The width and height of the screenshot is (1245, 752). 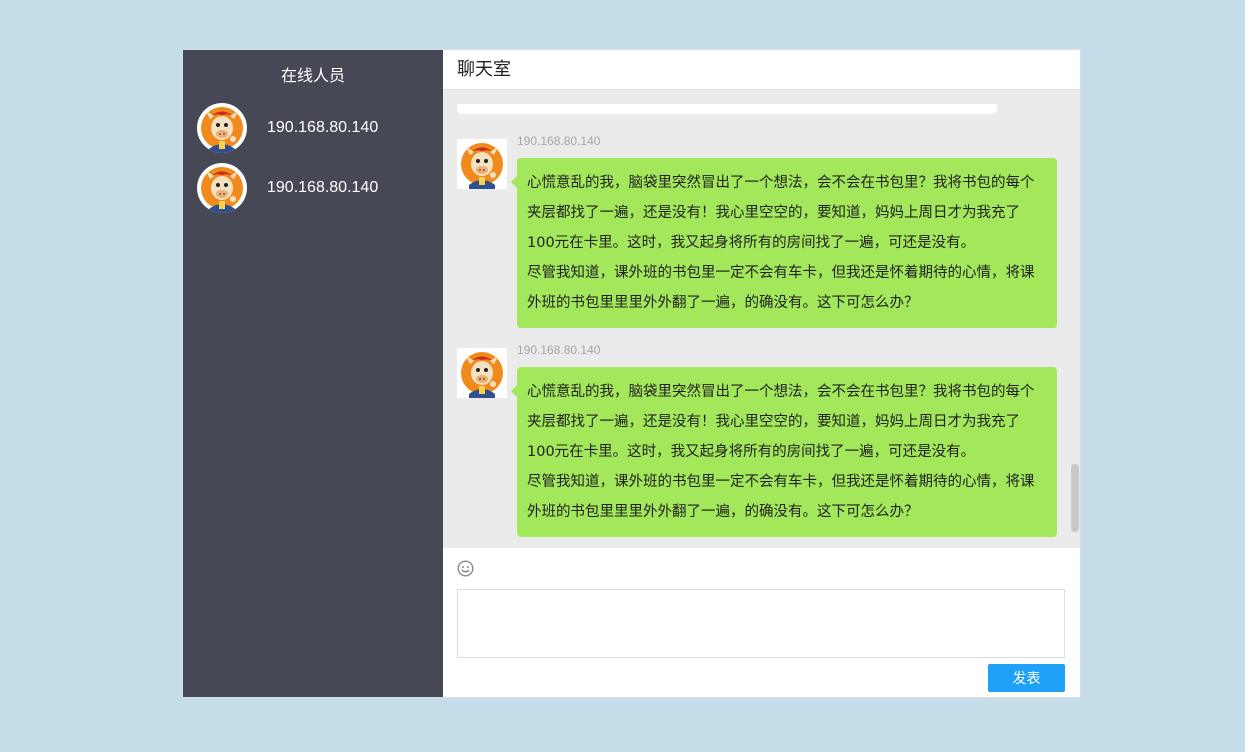 I want to click on message-list-scrollbar, so click(x=1075, y=498).